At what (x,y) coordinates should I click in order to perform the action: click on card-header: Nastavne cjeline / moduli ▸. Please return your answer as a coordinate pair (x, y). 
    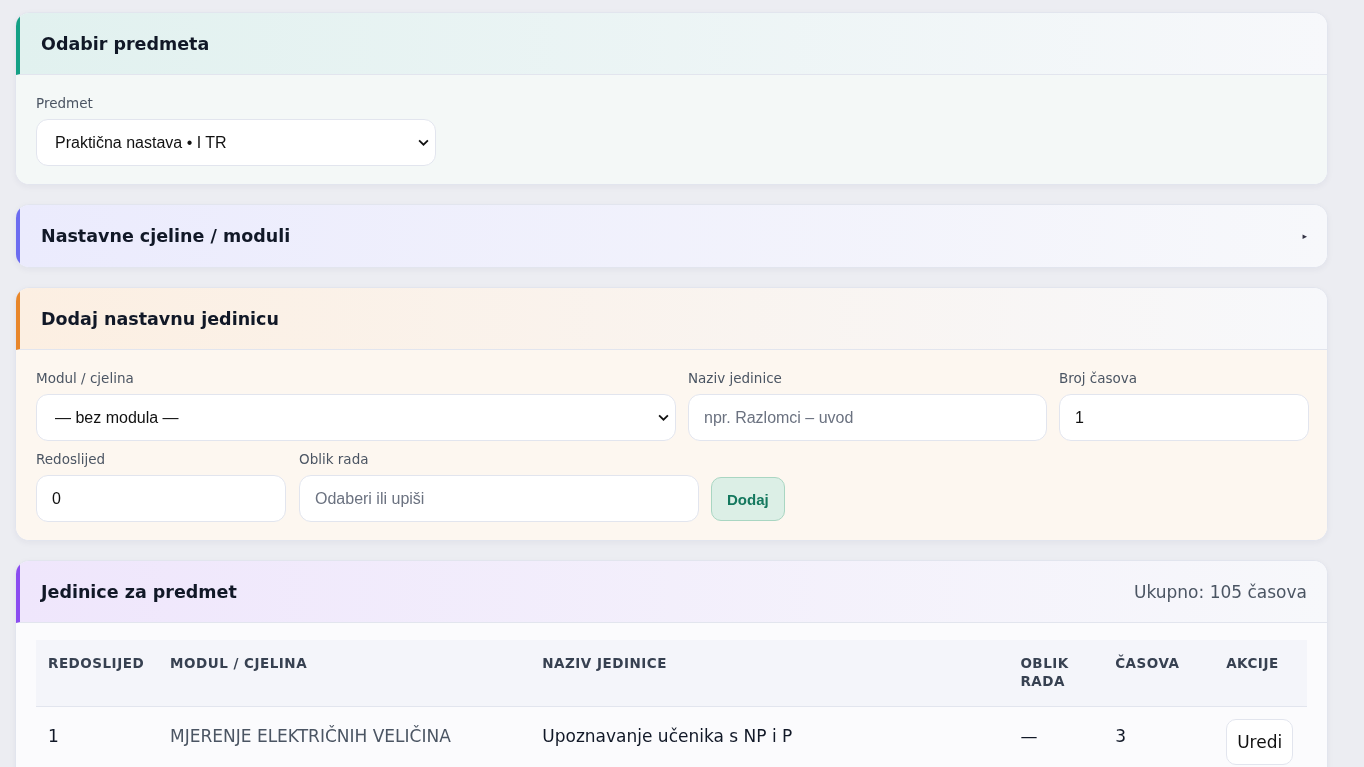
    Looking at the image, I should click on (671, 236).